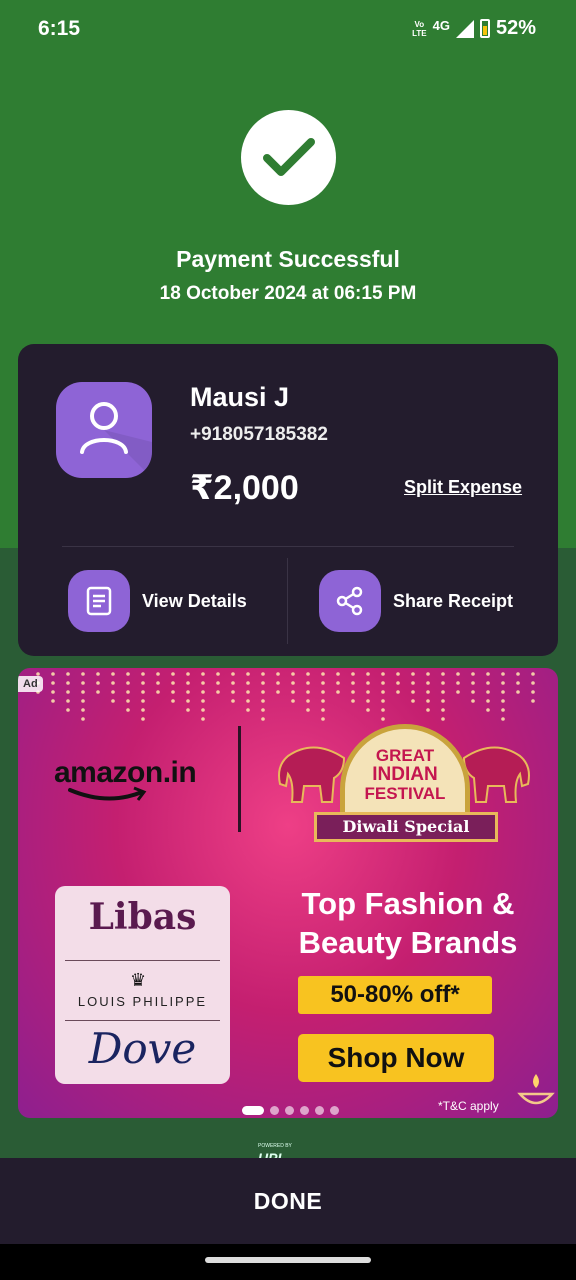  What do you see at coordinates (515, 28) in the screenshot?
I see `battery-percent: 52%` at bounding box center [515, 28].